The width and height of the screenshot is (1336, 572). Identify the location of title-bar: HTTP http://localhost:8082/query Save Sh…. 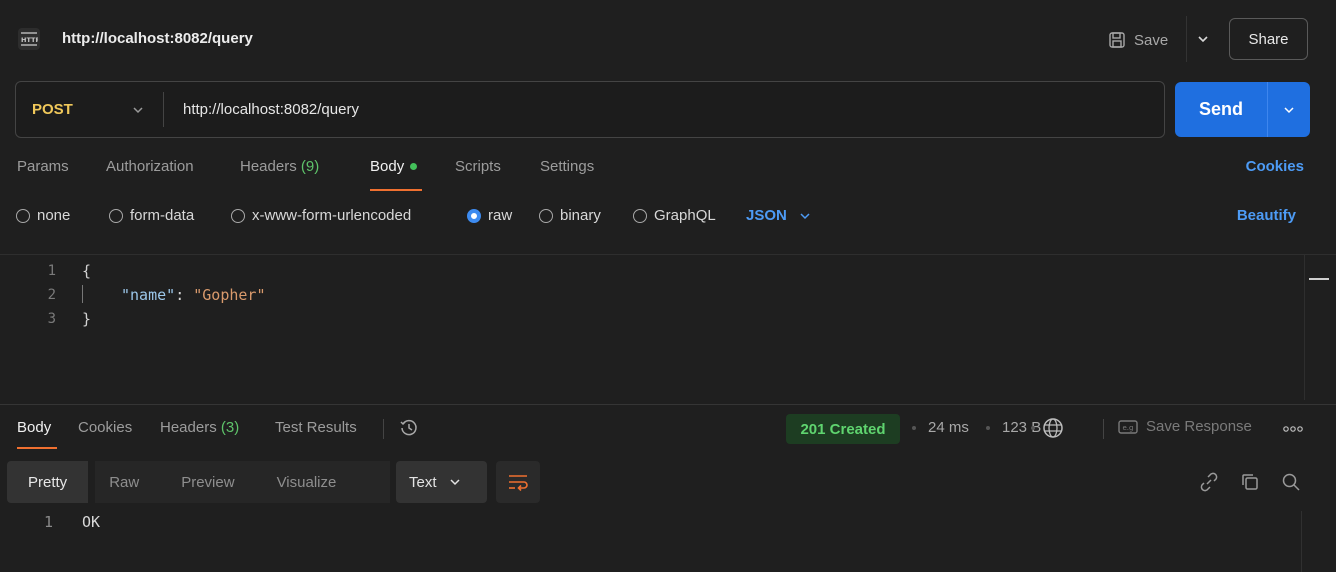
(668, 39).